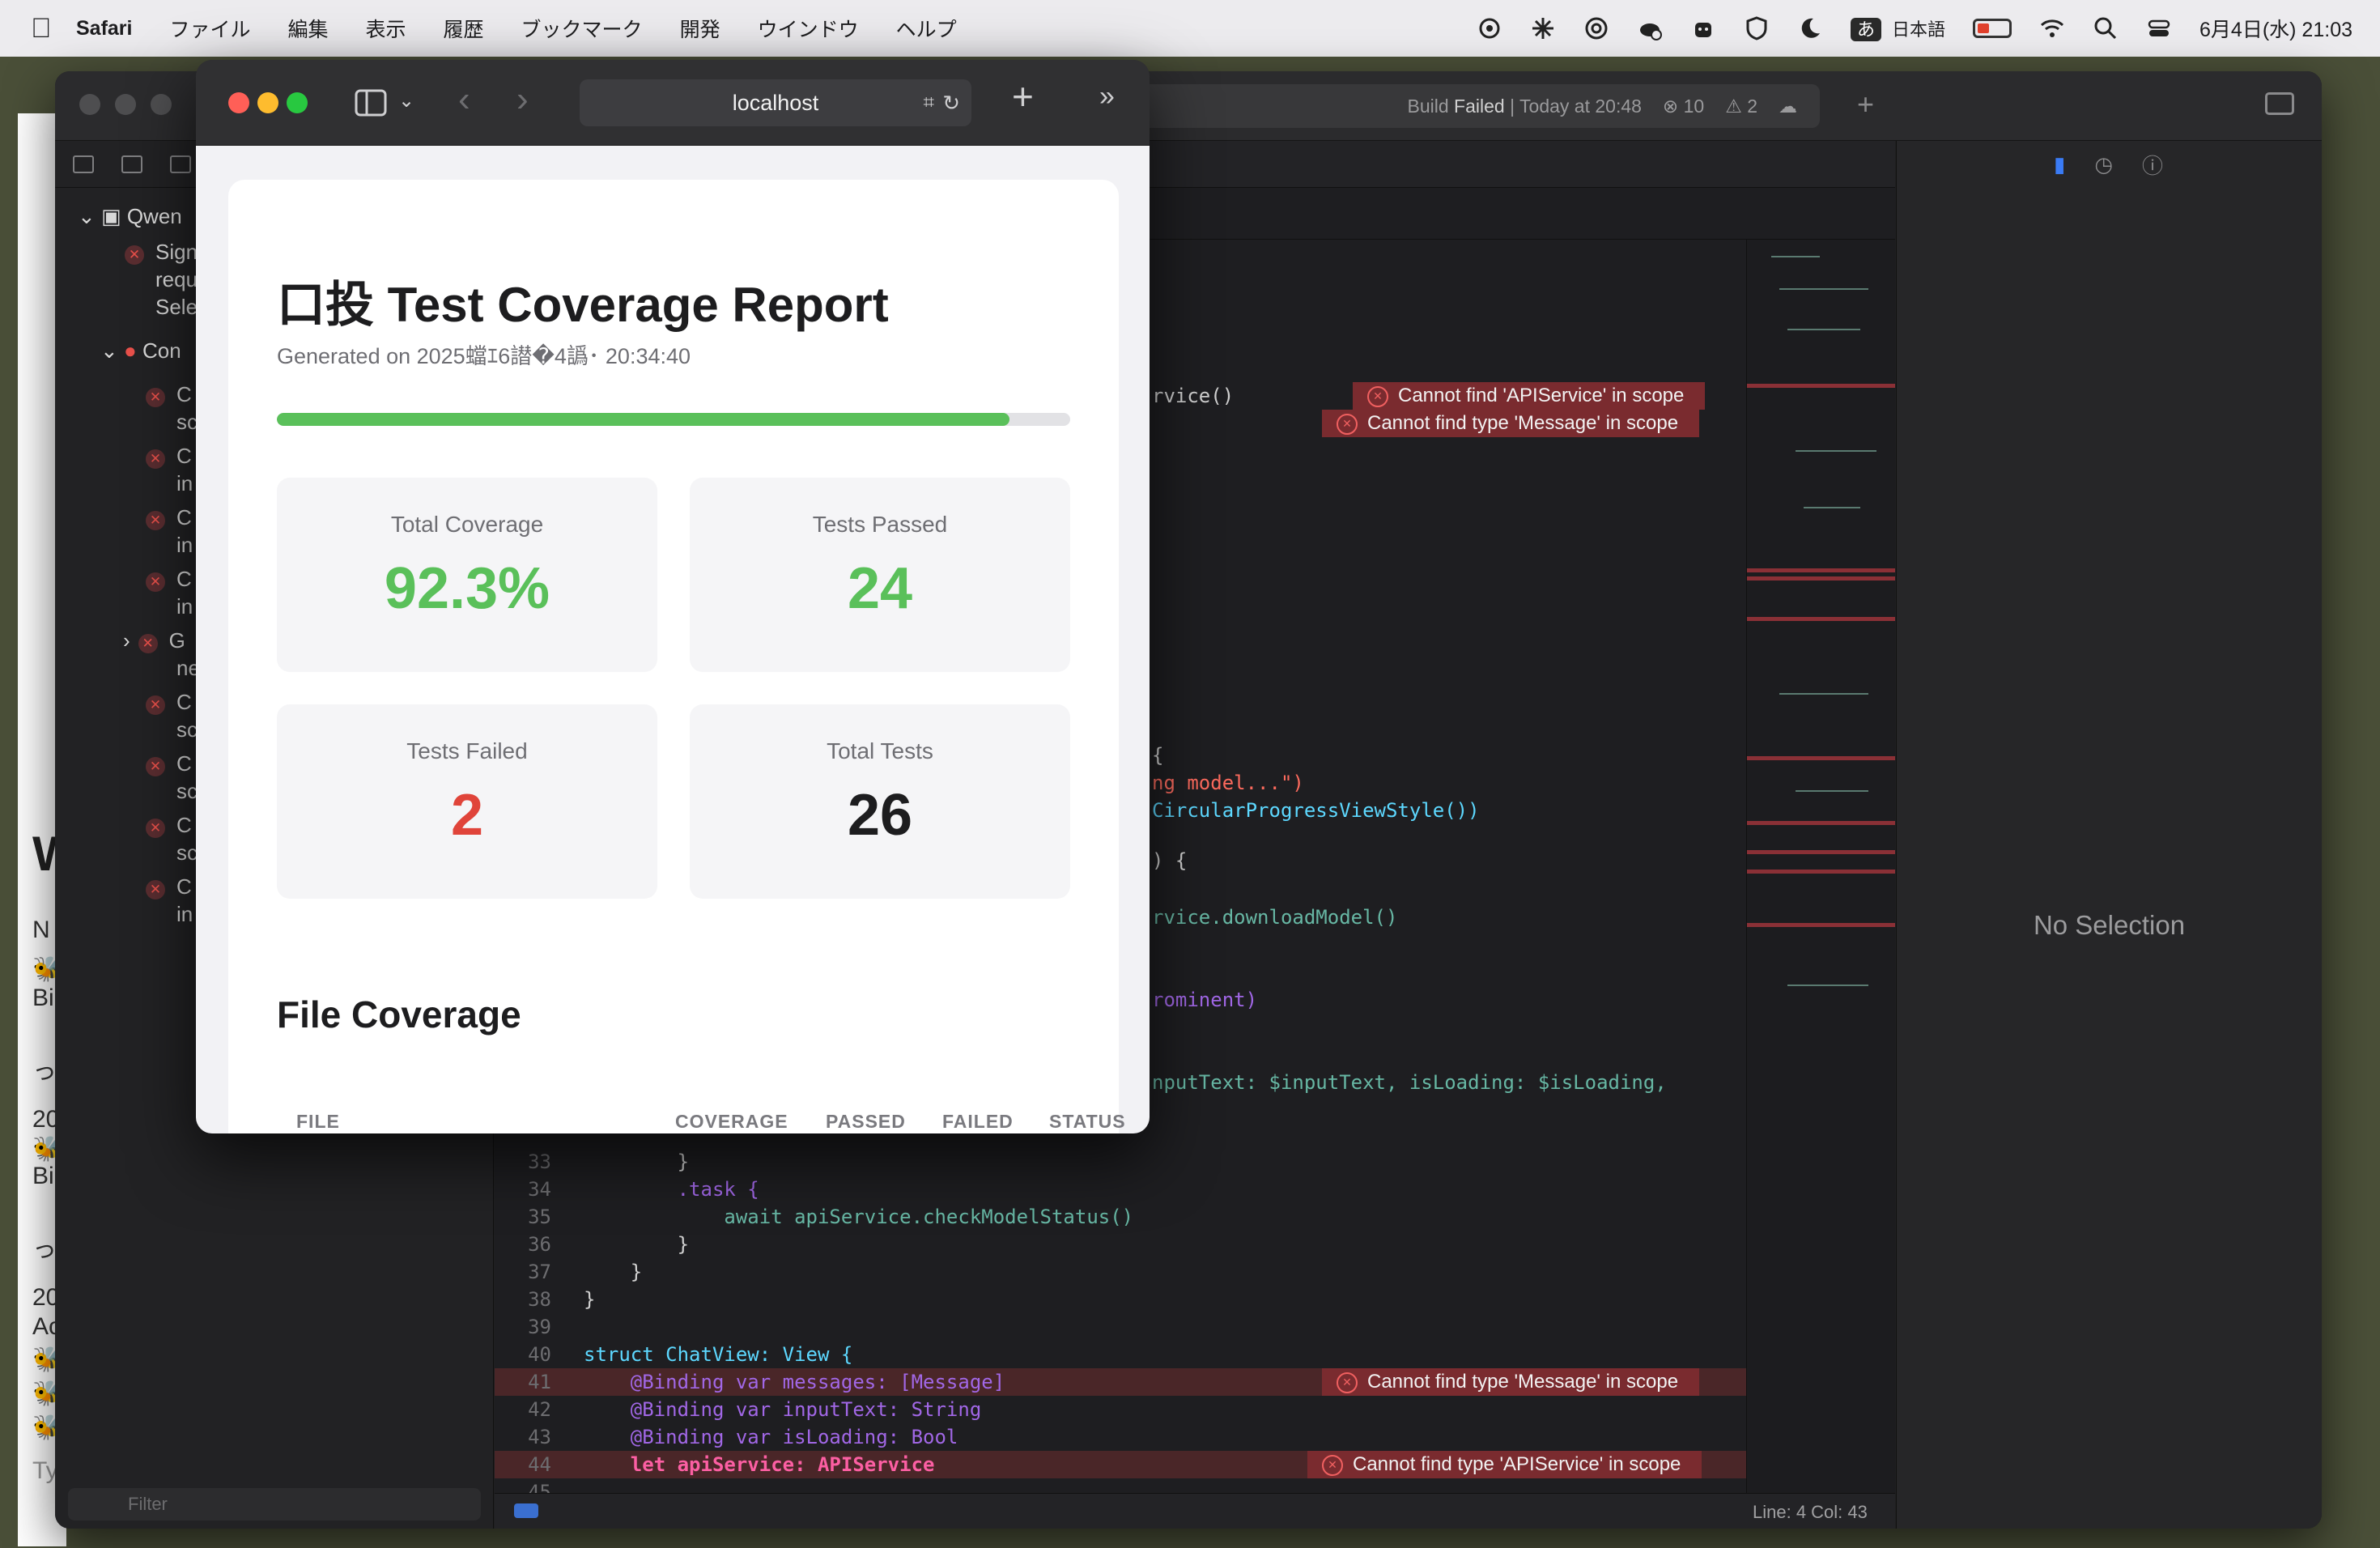  I want to click on column-header-file: FILE, so click(318, 1122).